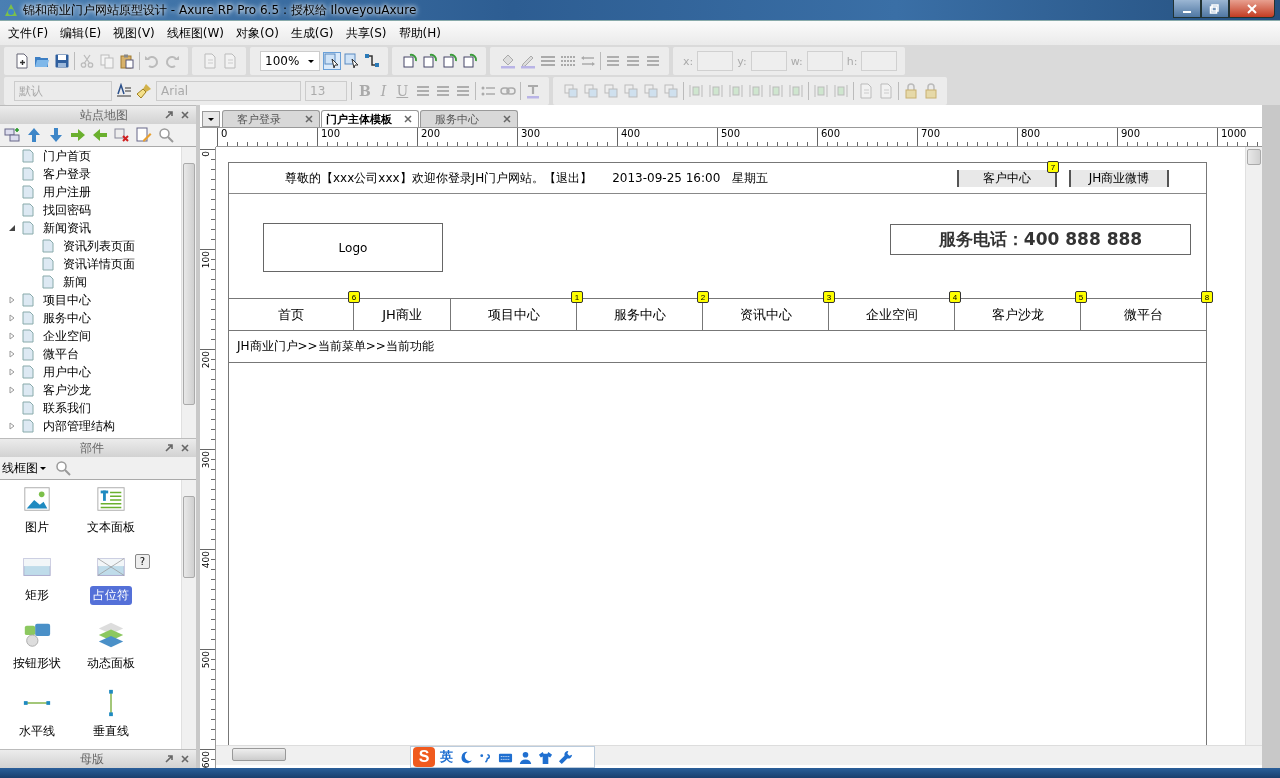 This screenshot has width=1280, height=778. Describe the element at coordinates (90, 390) in the screenshot. I see `sitemap-item: 客户沙龙` at that location.